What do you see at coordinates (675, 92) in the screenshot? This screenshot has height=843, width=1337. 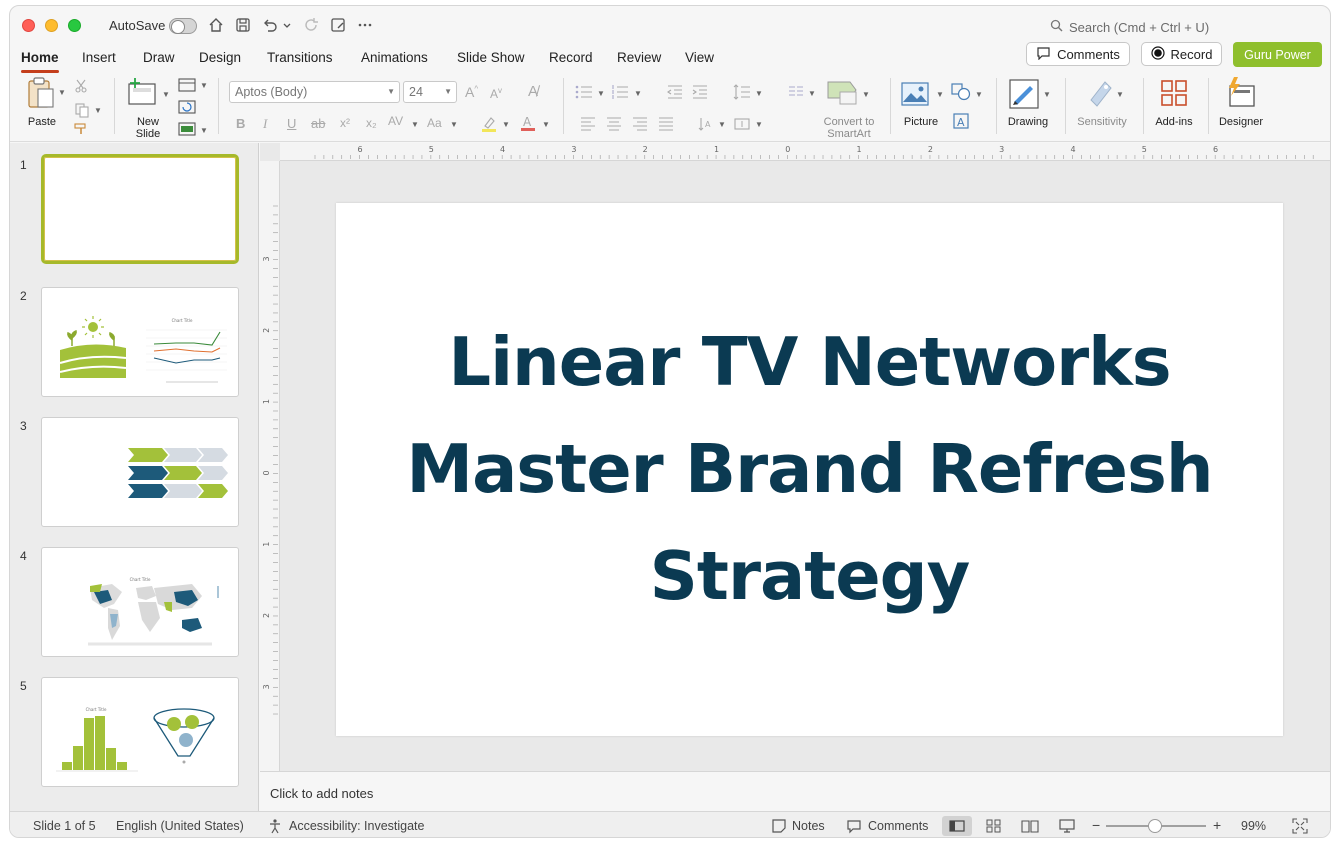 I see `decrease-indent-icon` at bounding box center [675, 92].